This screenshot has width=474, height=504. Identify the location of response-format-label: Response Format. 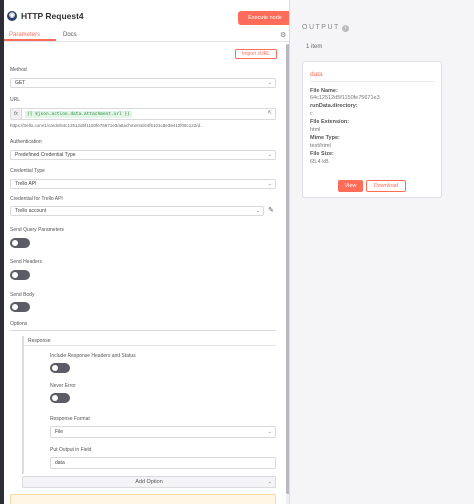
(70, 419).